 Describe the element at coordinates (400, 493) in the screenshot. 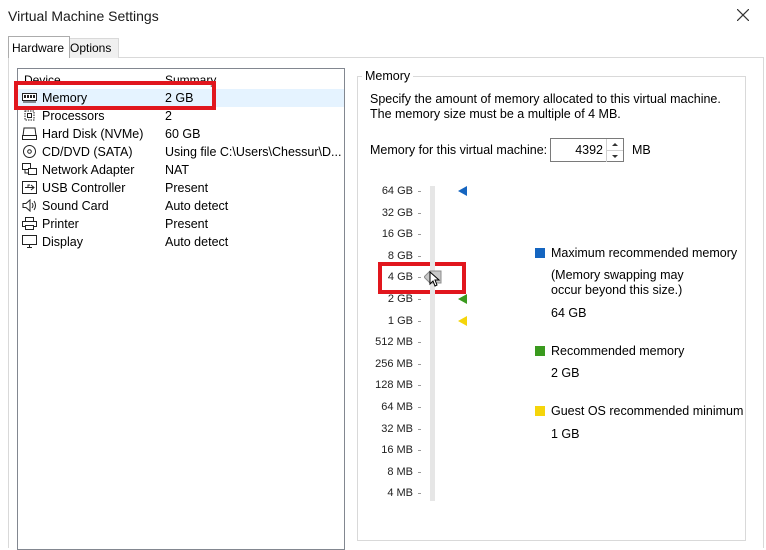

I see `slider-tick-label: 4 MB` at that location.